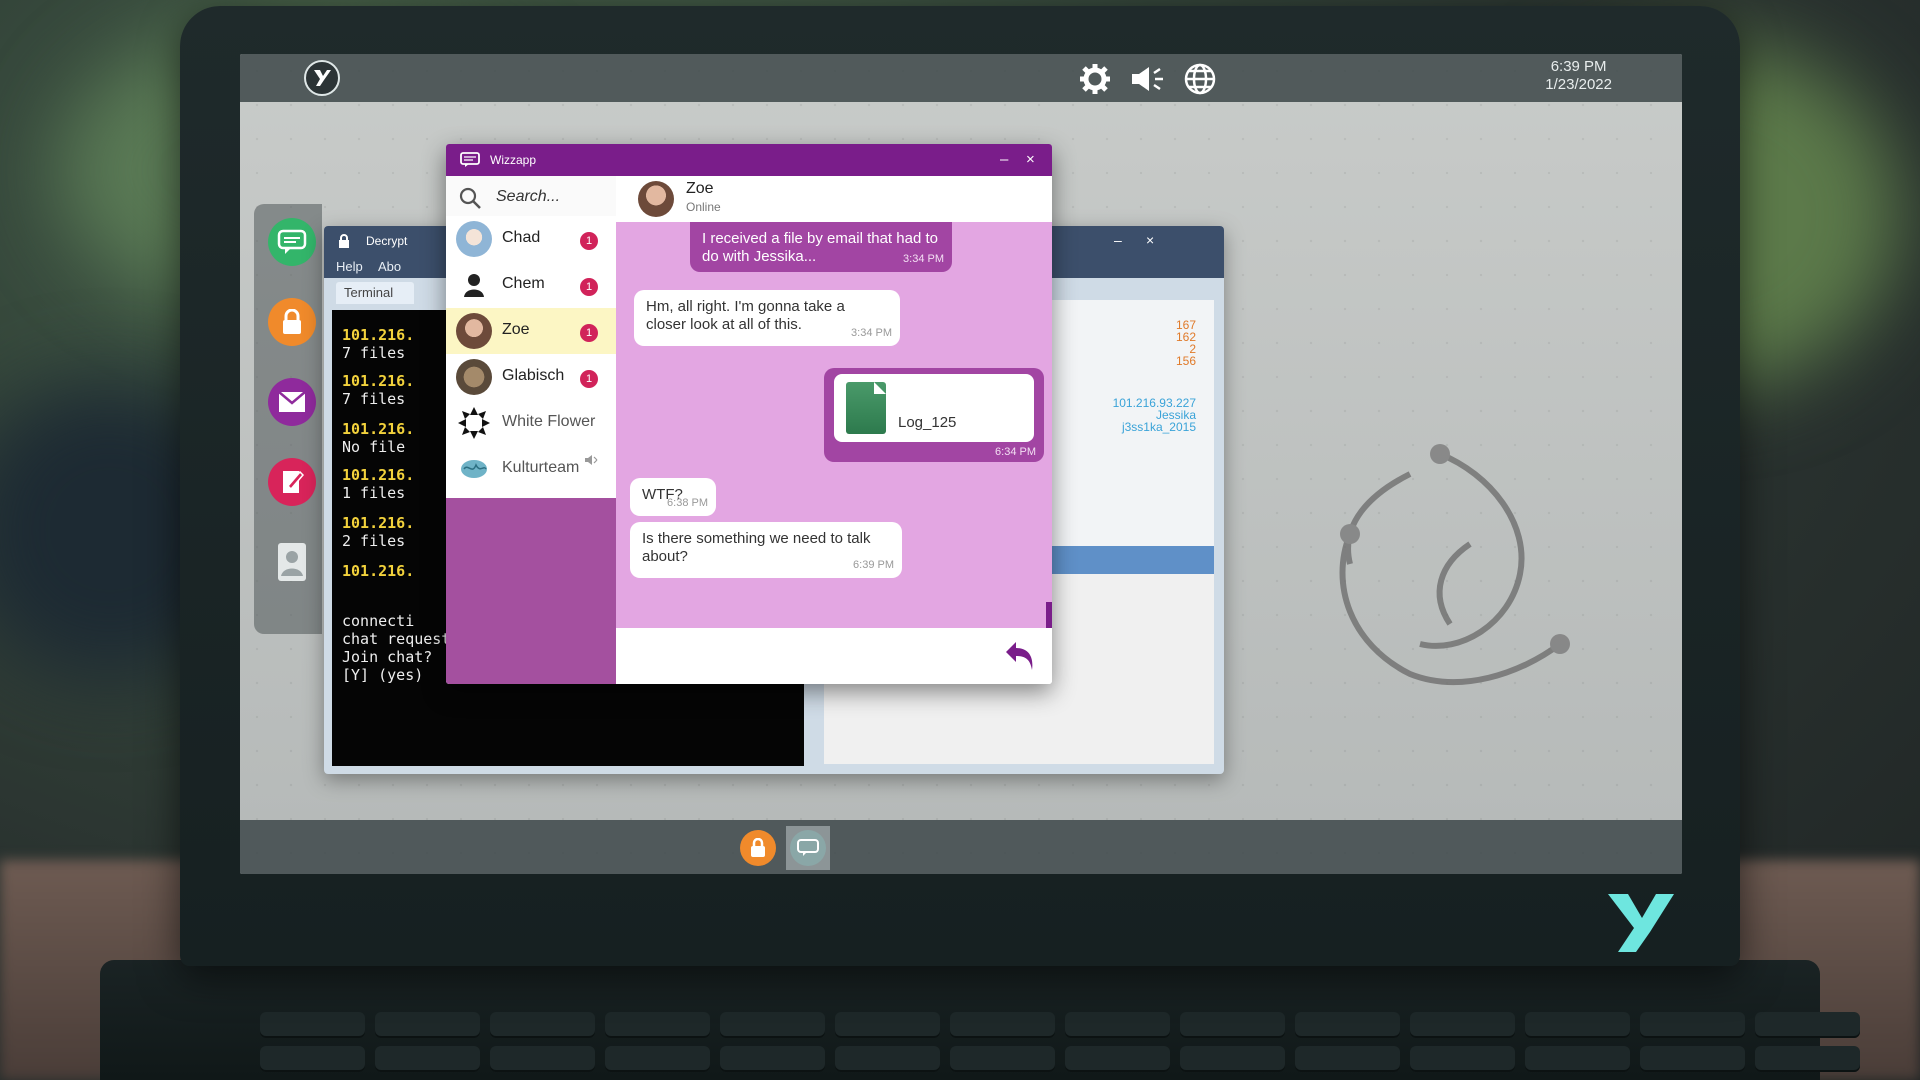 This screenshot has width=1920, height=1080. I want to click on speaker-icon, so click(1147, 79).